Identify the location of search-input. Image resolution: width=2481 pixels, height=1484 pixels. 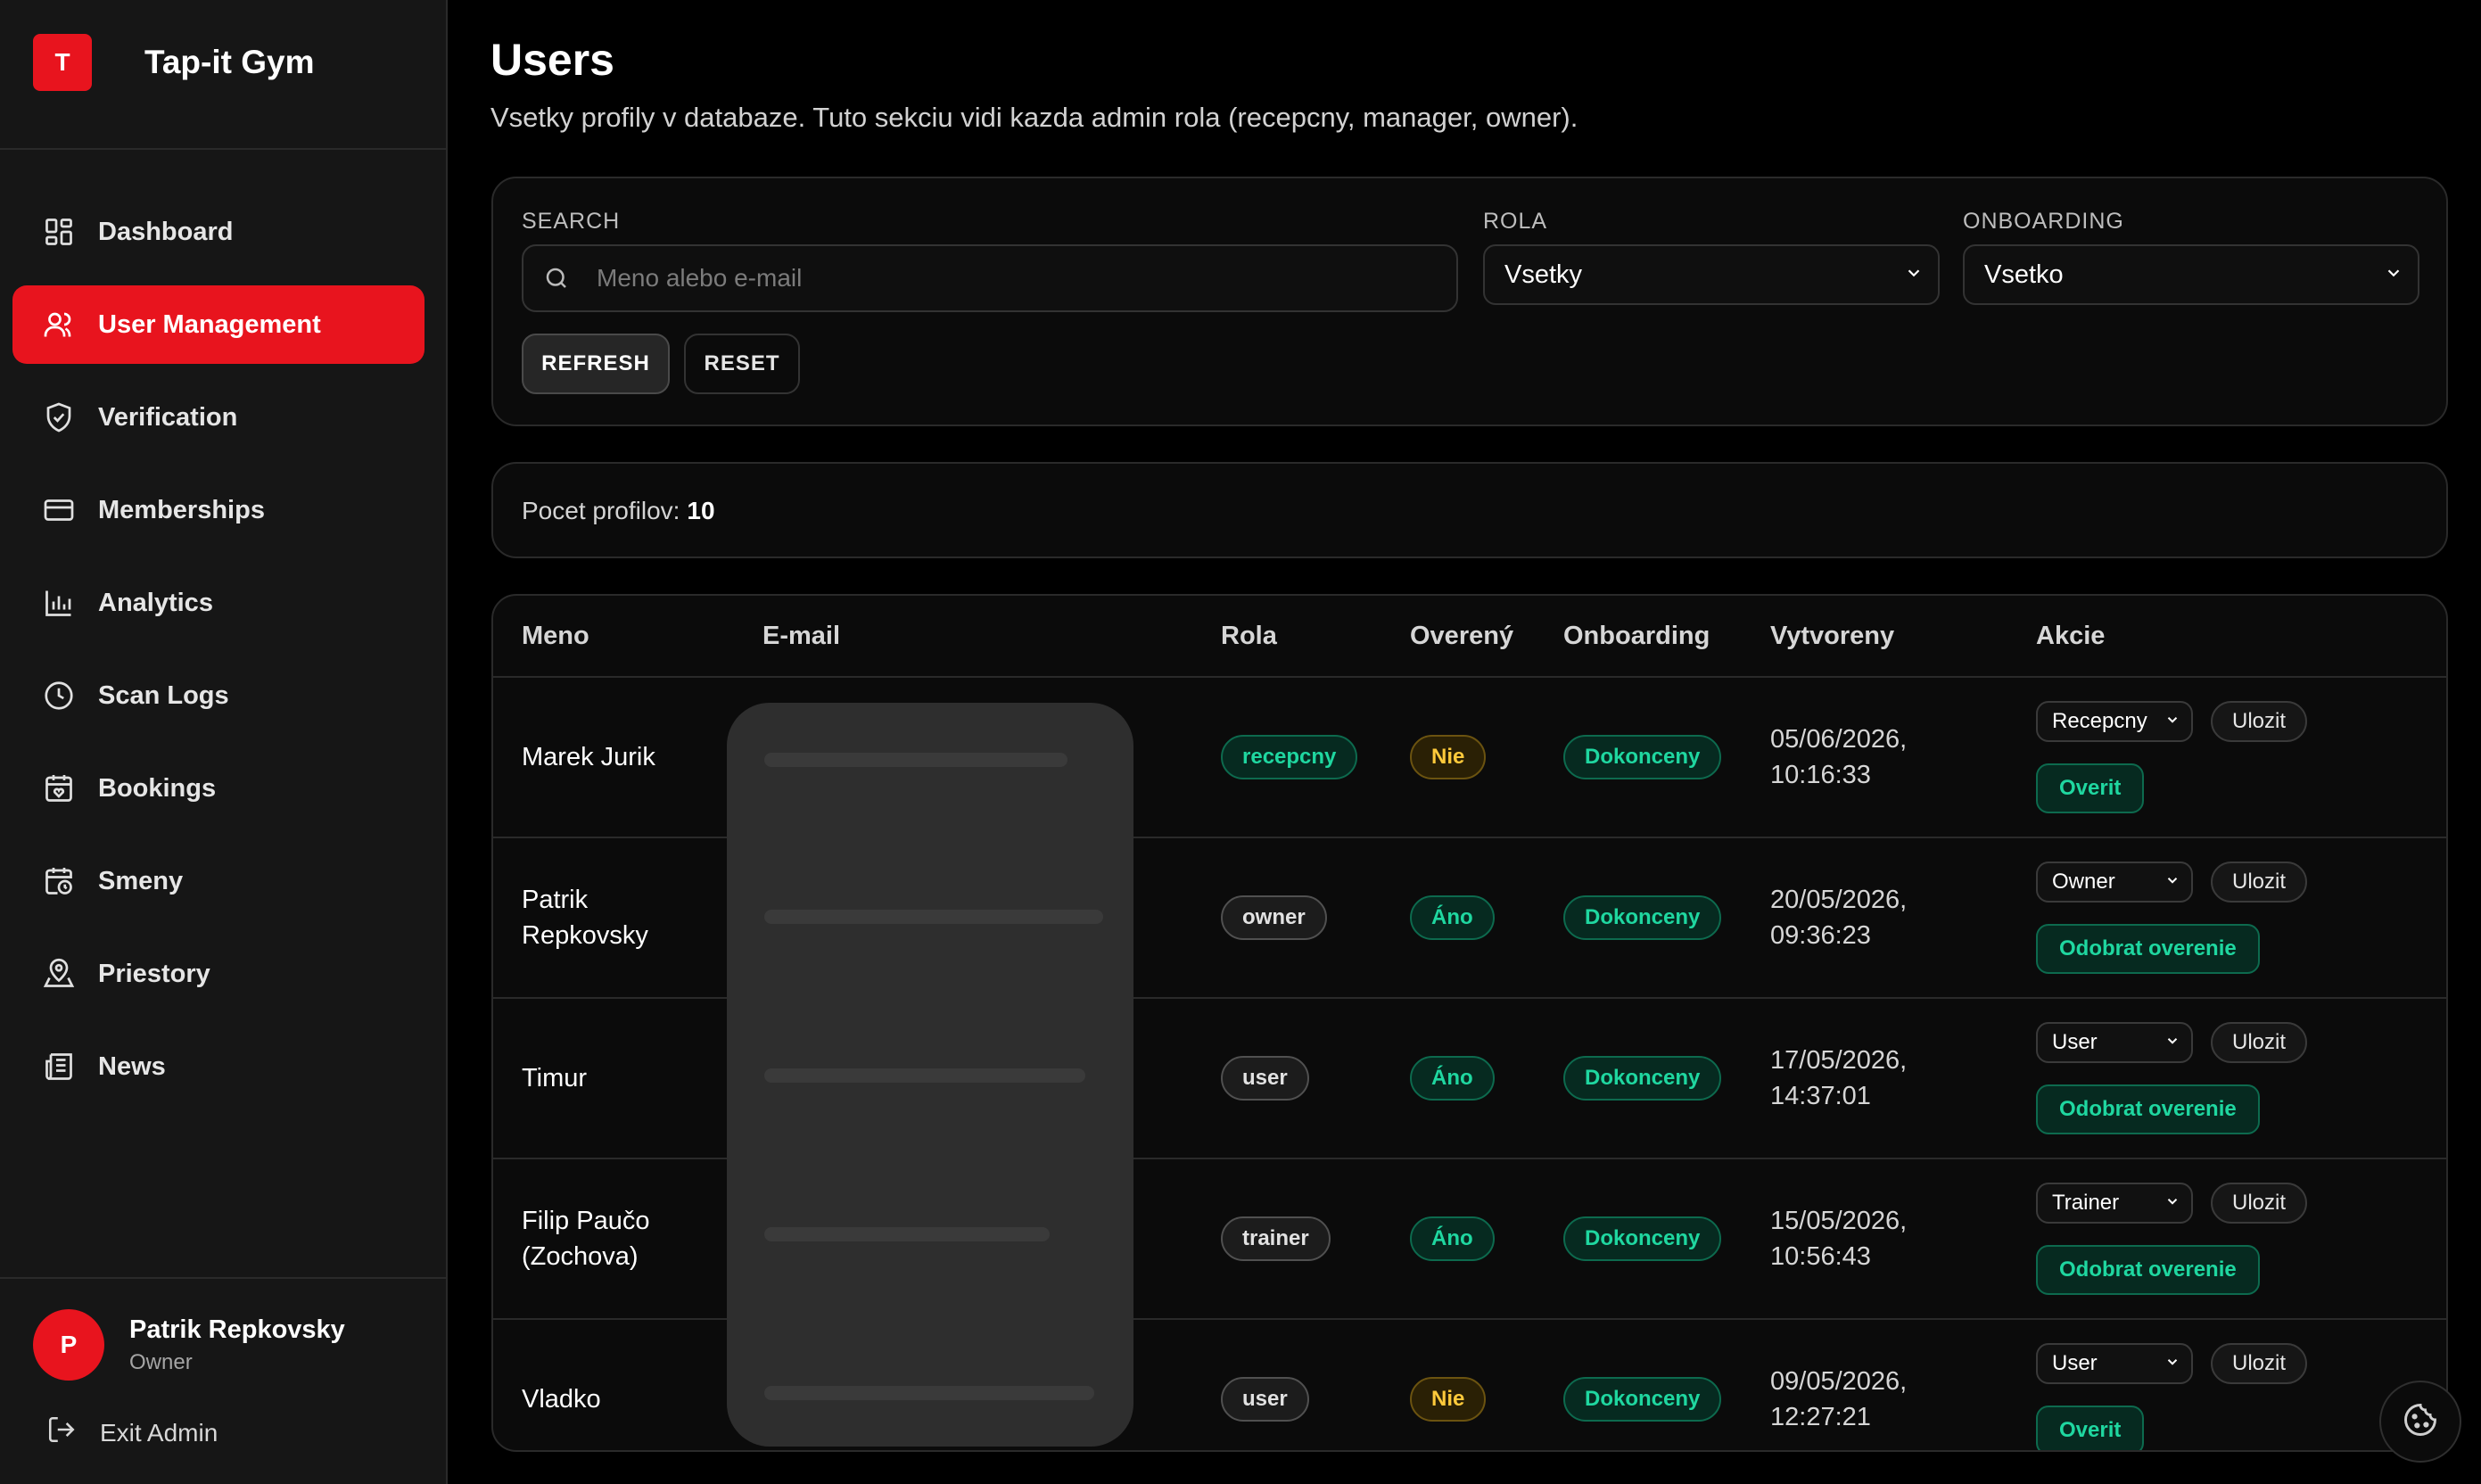
(1025, 278).